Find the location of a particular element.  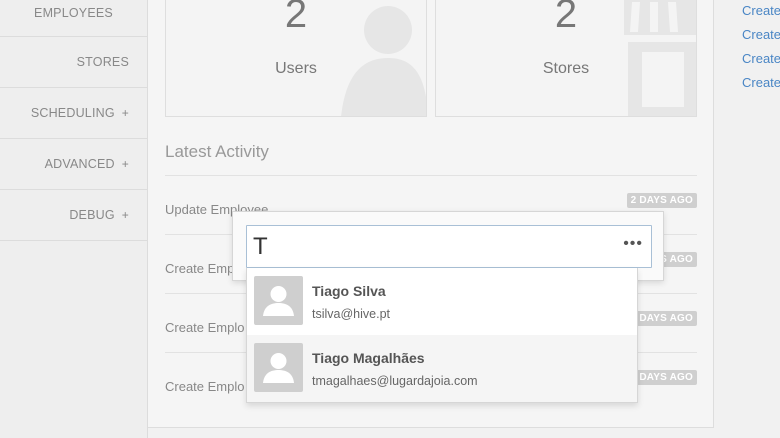

result-name: Tiago Magalhães is located at coordinates (368, 358).